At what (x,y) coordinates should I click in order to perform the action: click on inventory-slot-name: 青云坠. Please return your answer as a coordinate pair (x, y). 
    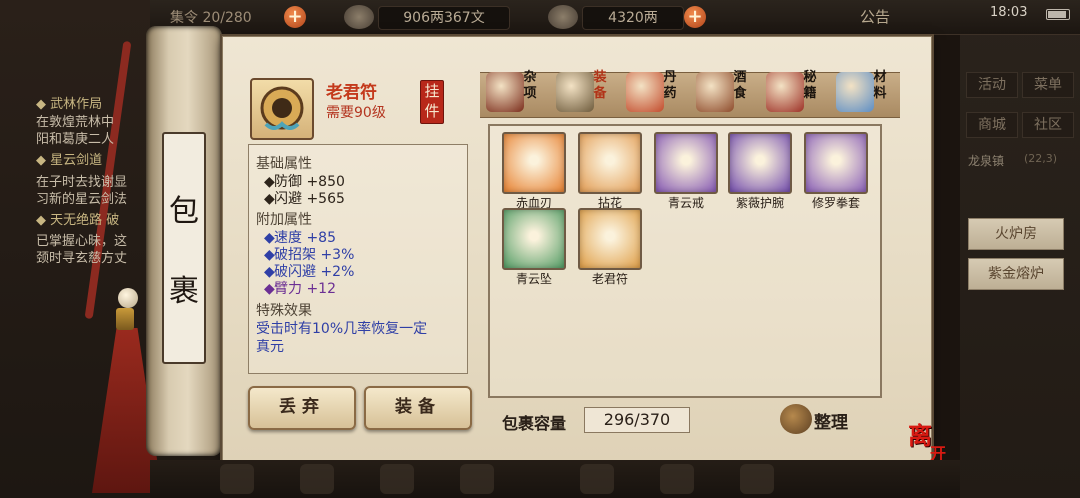
    Looking at the image, I should click on (533, 279).